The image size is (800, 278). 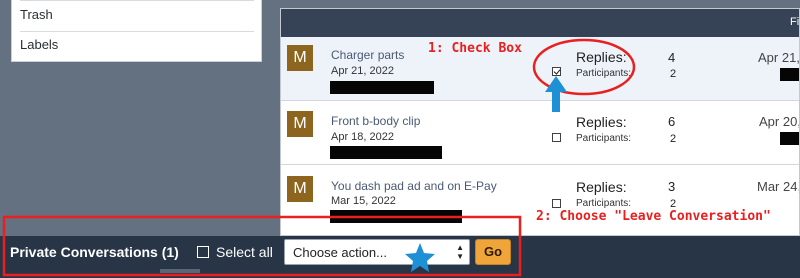 I want to click on conversation-title: You dash pad ad and on E-Pay, so click(x=414, y=186).